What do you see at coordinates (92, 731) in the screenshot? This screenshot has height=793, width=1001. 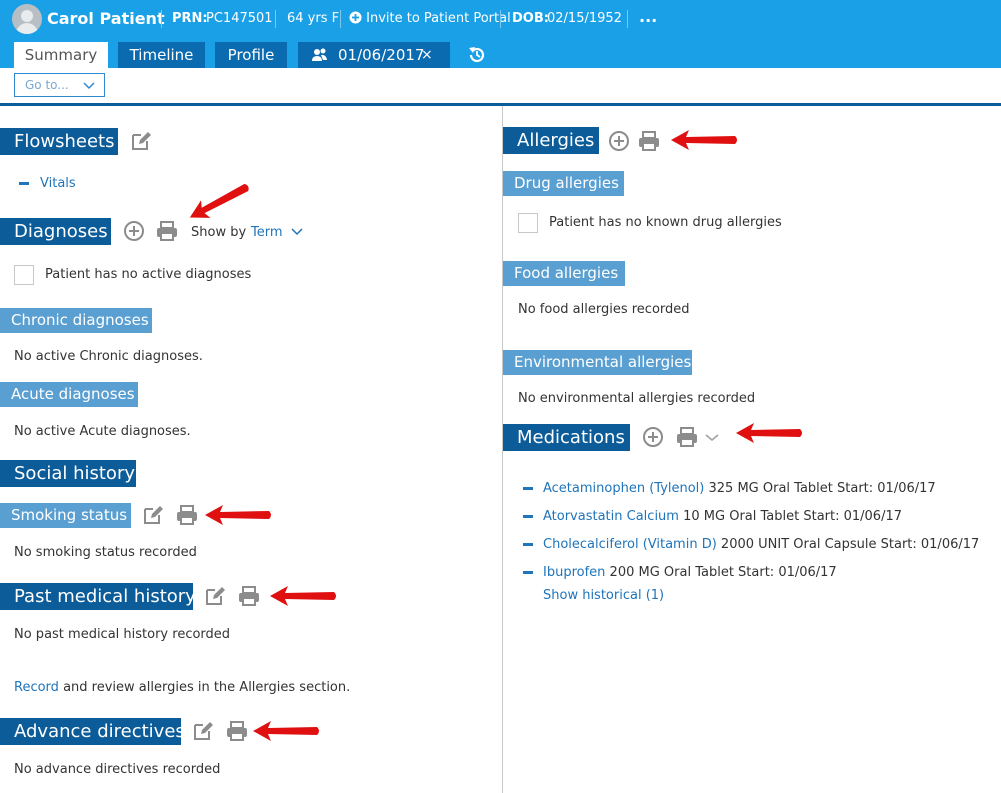 I see `section-title-advance-directives: Advance directives` at bounding box center [92, 731].